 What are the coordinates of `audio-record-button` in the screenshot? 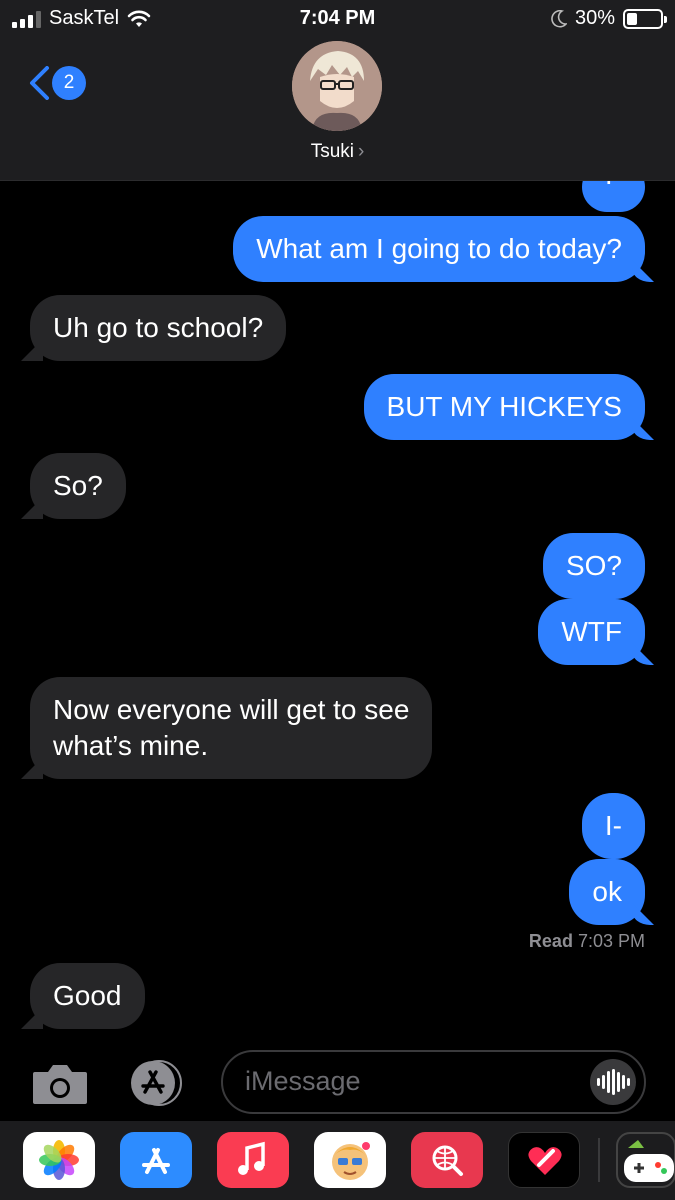 It's located at (613, 1082).